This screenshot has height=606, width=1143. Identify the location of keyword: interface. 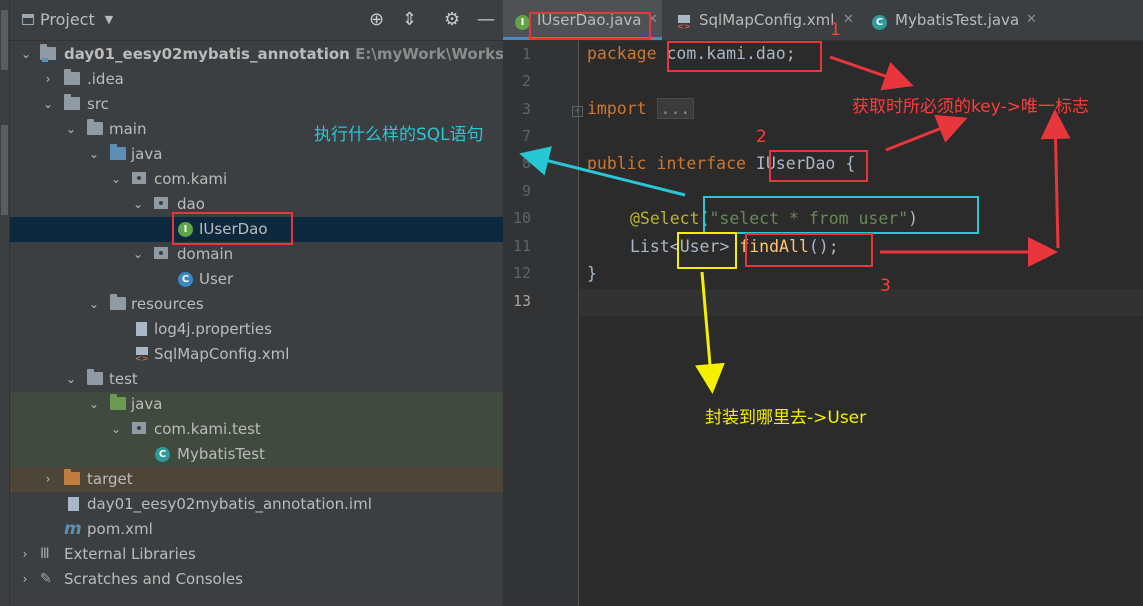
(701, 163).